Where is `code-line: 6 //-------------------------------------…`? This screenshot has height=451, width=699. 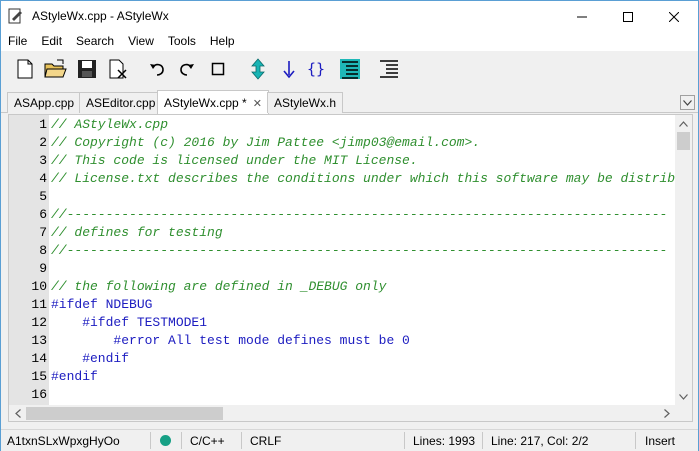 code-line: 6 //-------------------------------------… is located at coordinates (342, 215).